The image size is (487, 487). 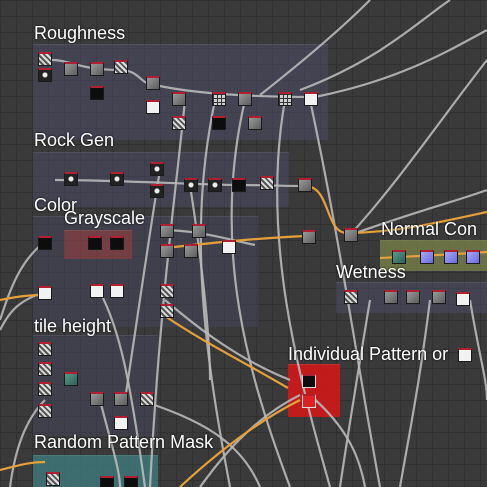 What do you see at coordinates (427, 257) in the screenshot?
I see `normal-node-b` at bounding box center [427, 257].